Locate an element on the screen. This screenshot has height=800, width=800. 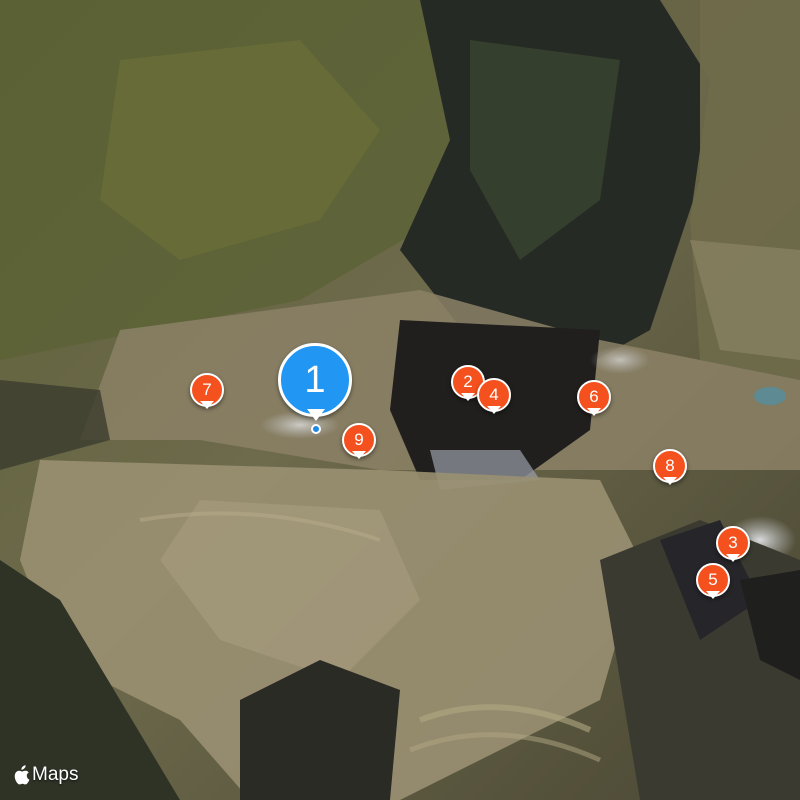
map-pin-9: 9 is located at coordinates (359, 445).